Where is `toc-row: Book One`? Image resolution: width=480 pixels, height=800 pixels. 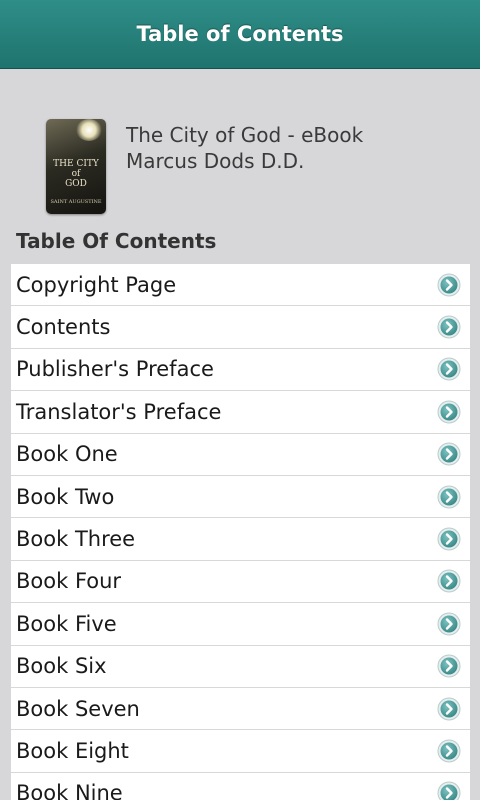 toc-row: Book One is located at coordinates (240, 454).